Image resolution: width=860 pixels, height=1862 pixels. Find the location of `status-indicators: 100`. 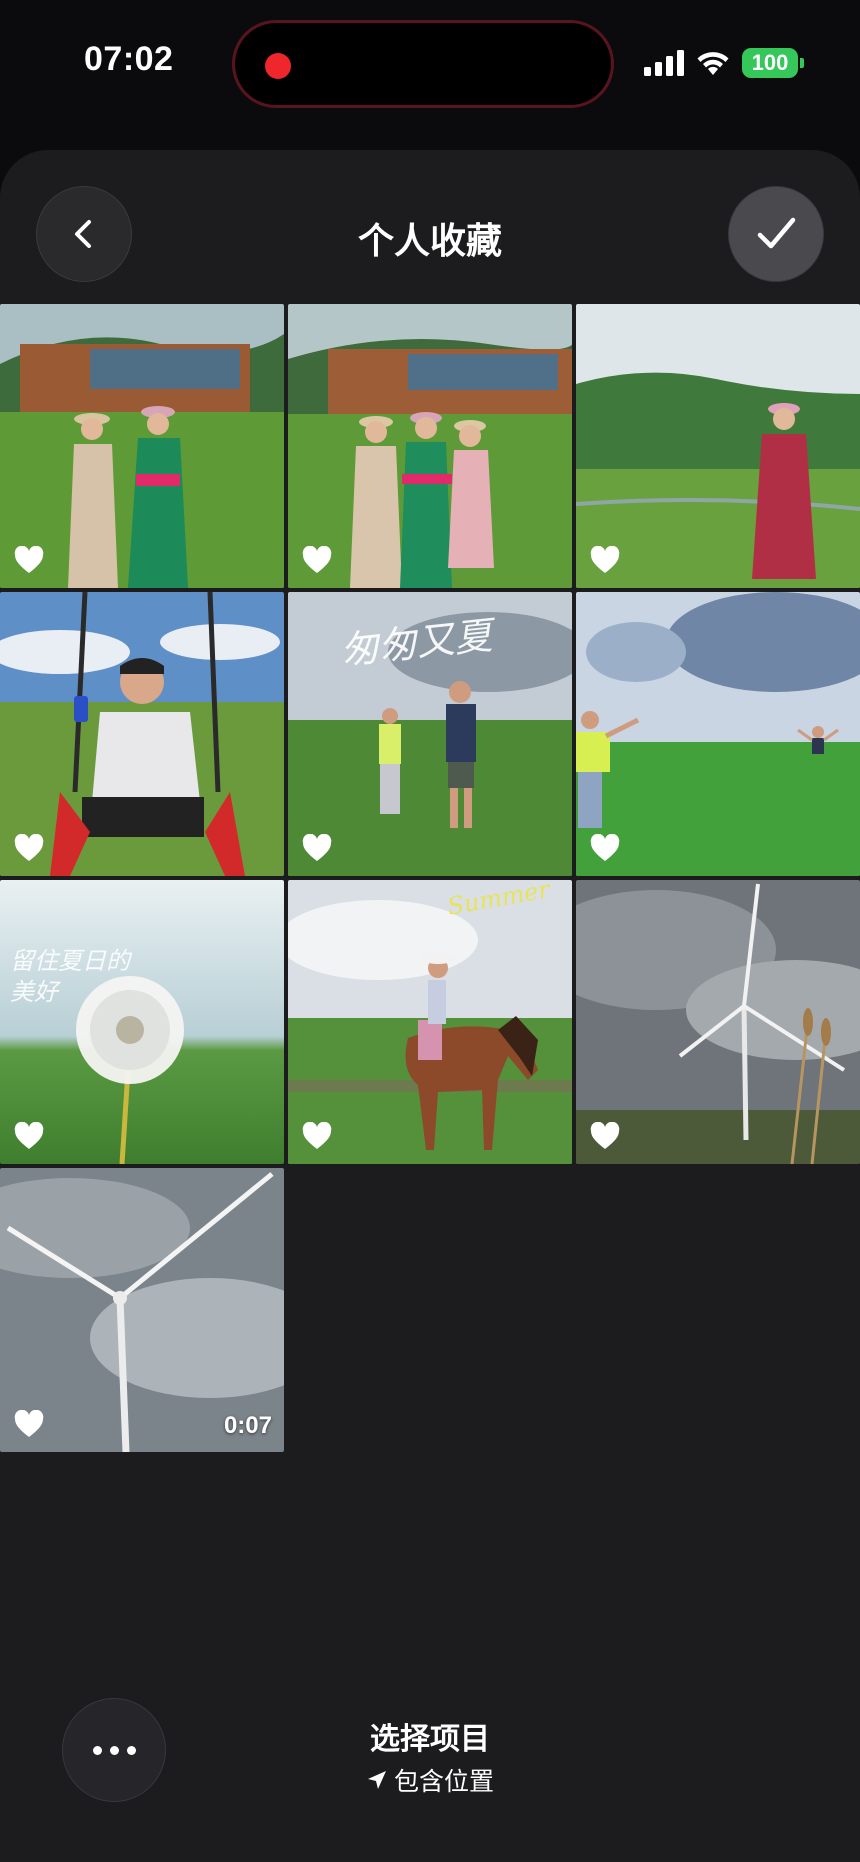

status-indicators: 100 is located at coordinates (724, 63).